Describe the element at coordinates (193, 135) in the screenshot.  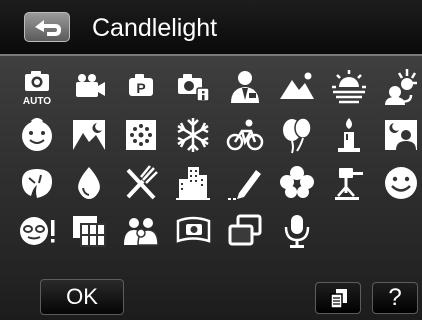
I see `snowflake-icon` at that location.